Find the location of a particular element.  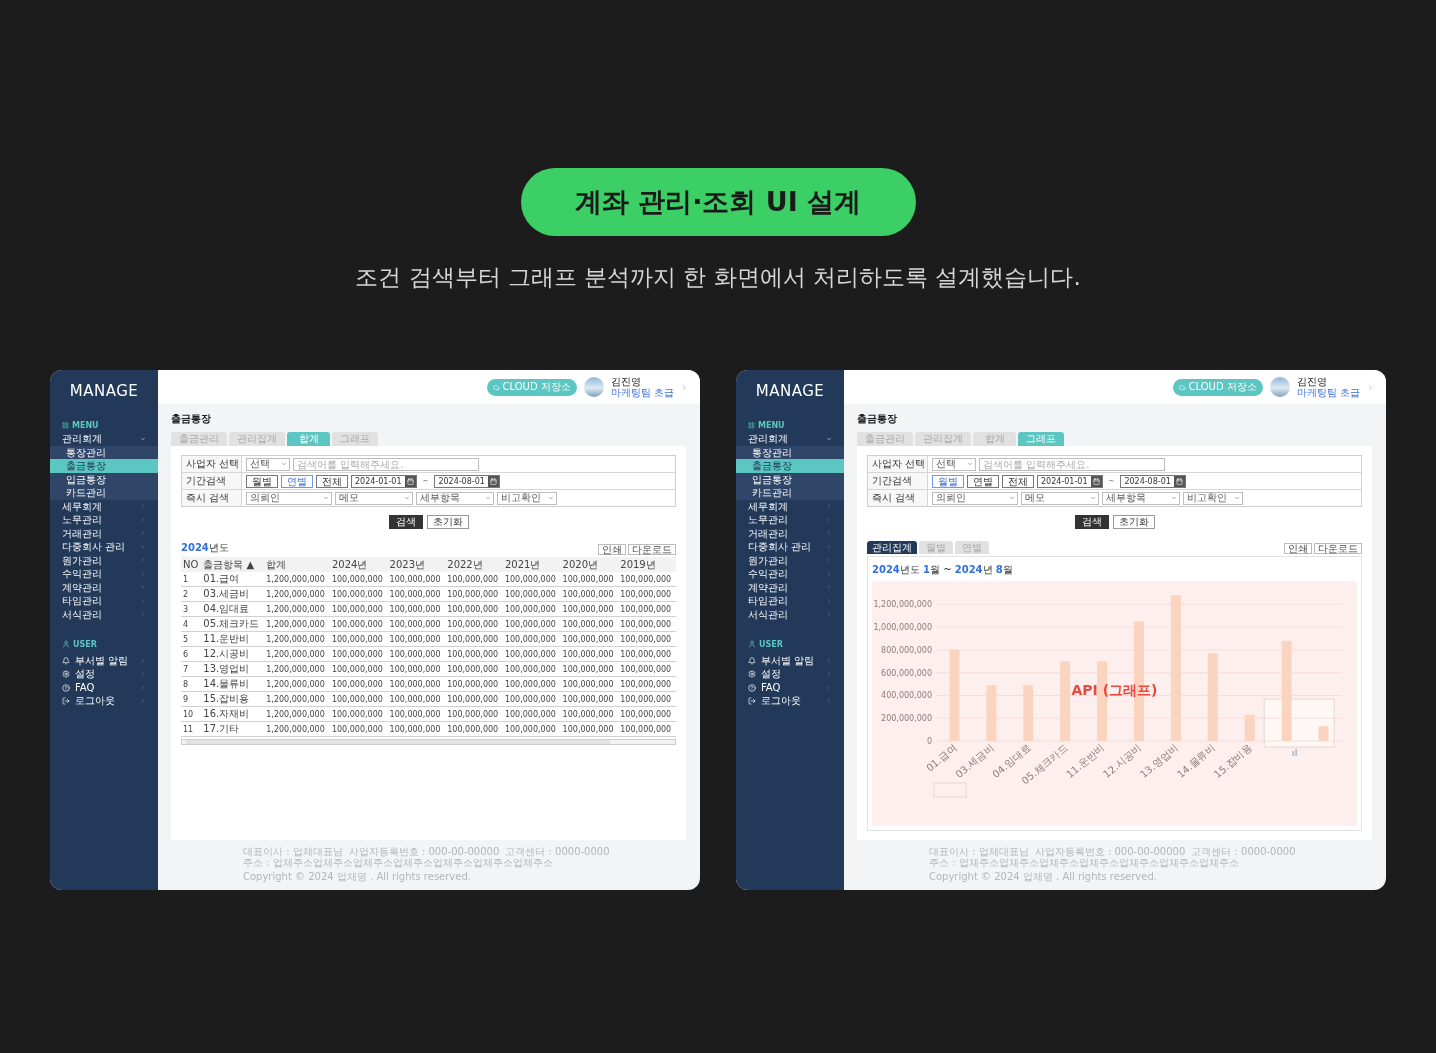

column-header: 합계 is located at coordinates (297, 564).